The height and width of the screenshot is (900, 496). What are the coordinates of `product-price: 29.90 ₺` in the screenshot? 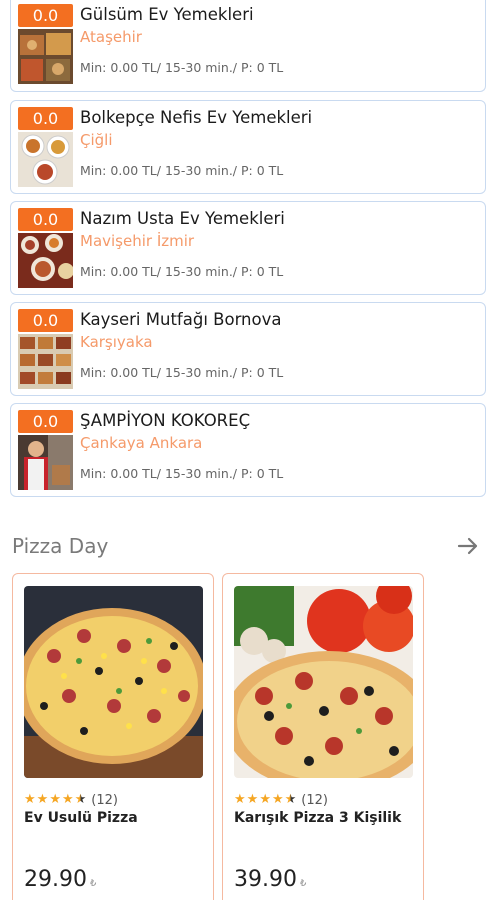 It's located at (60, 879).